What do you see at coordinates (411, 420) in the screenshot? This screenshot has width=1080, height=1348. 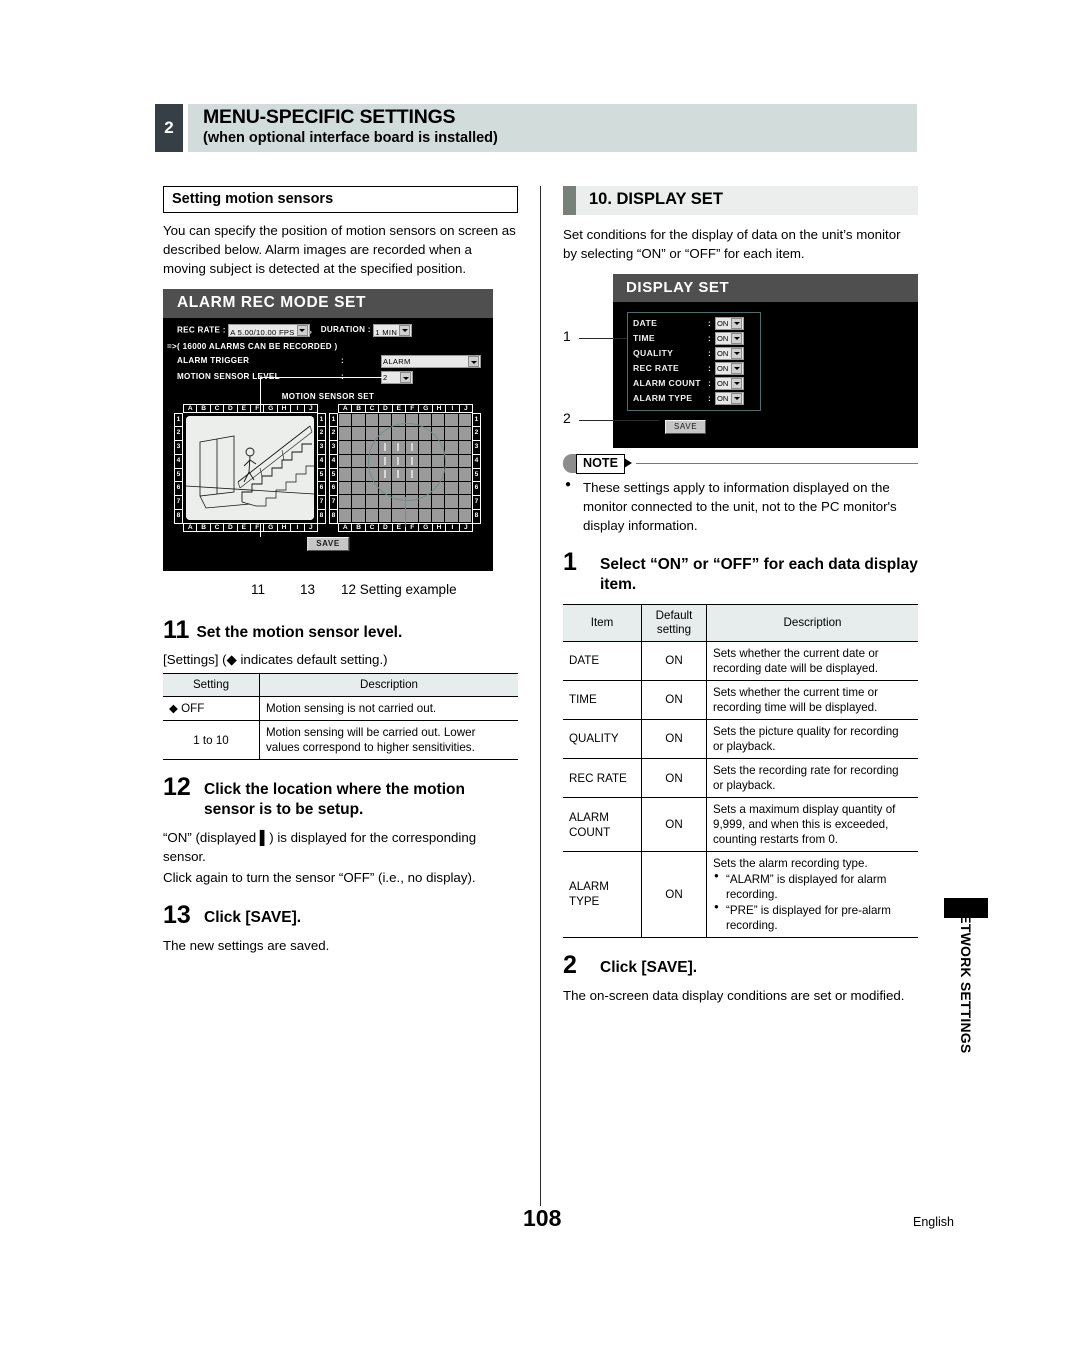 I see `sensor-cell-F1` at bounding box center [411, 420].